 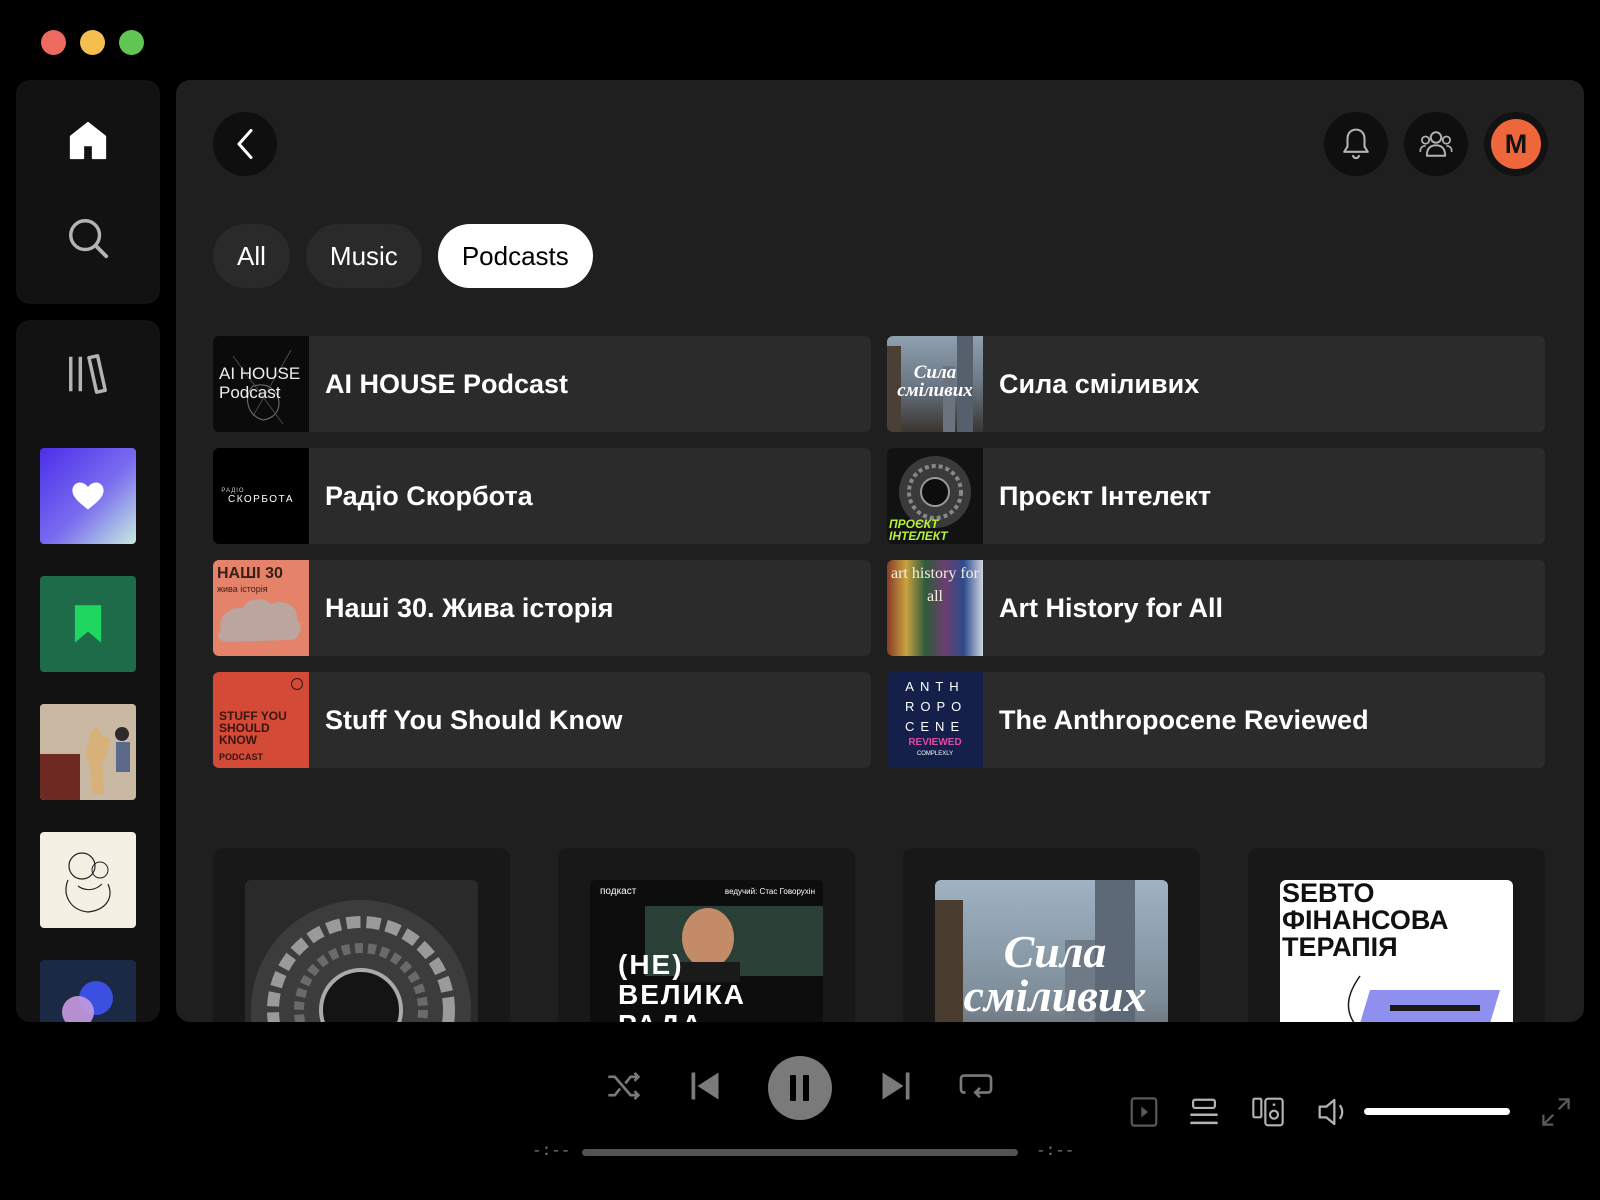 I want to click on shortcut-title: AI HOUSE Podcast, so click(x=447, y=383).